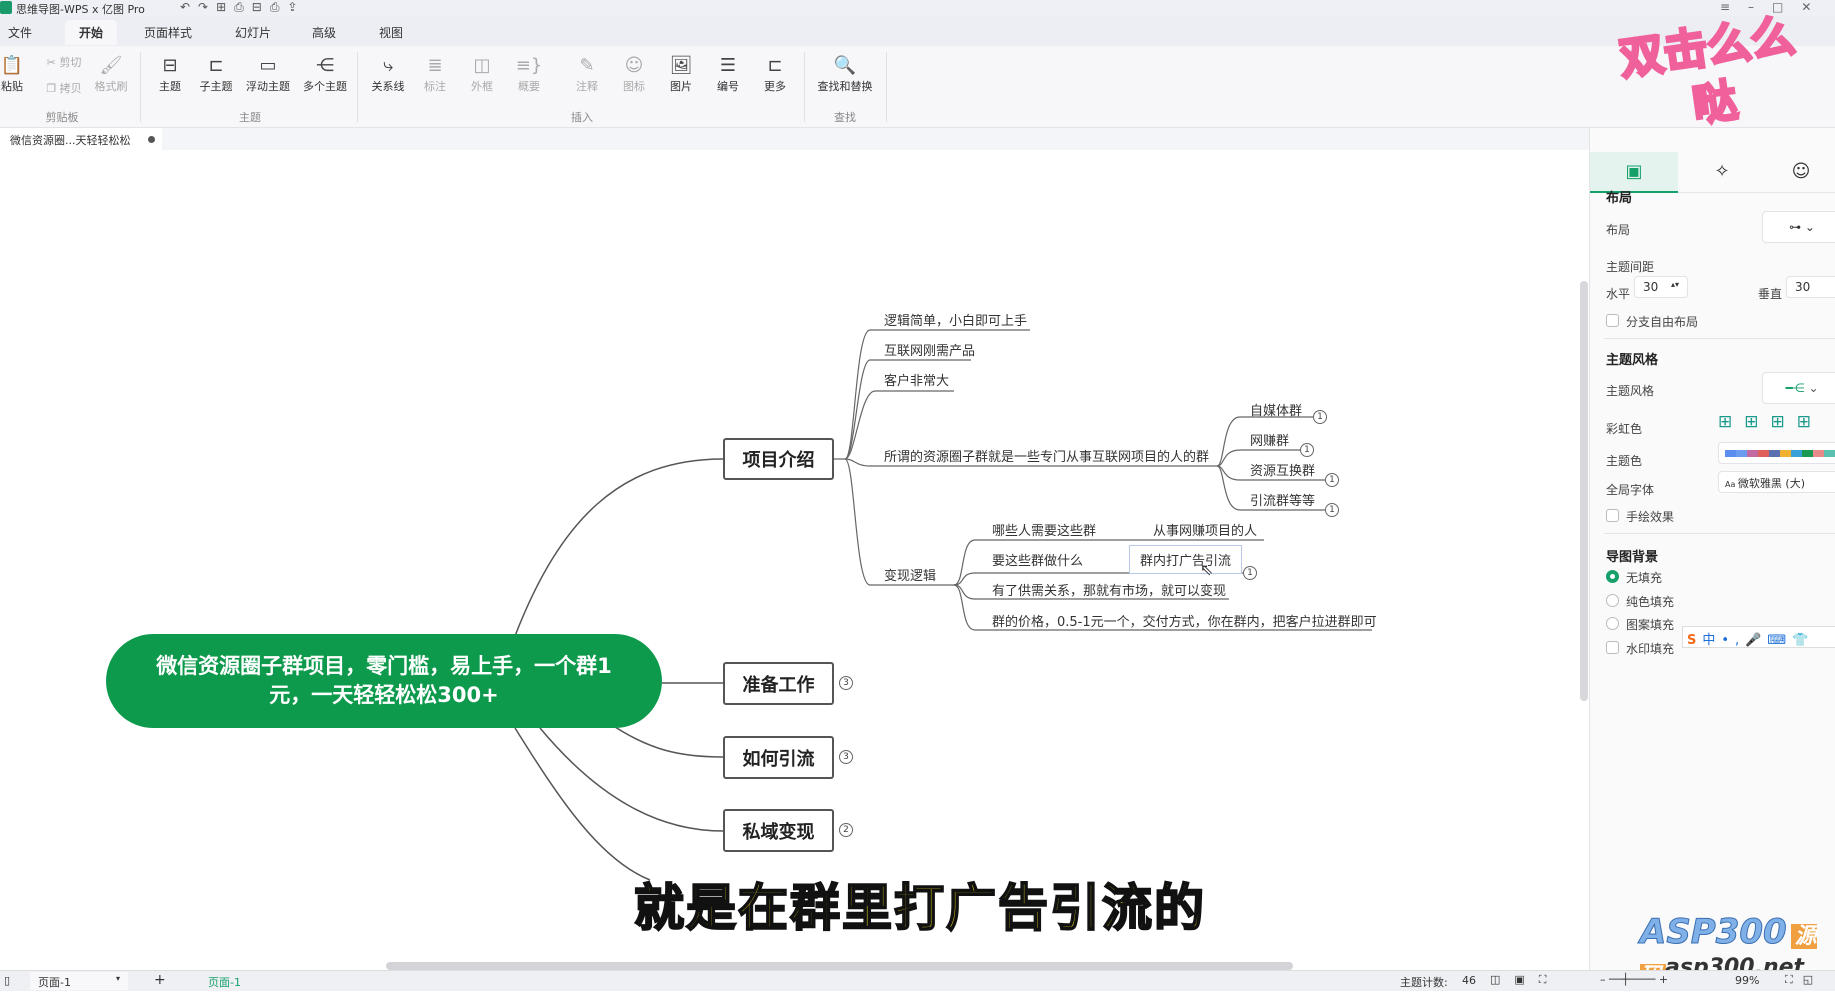 The height and width of the screenshot is (992, 1835). What do you see at coordinates (1276, 409) in the screenshot?
I see `subtopic: 自媒体群` at bounding box center [1276, 409].